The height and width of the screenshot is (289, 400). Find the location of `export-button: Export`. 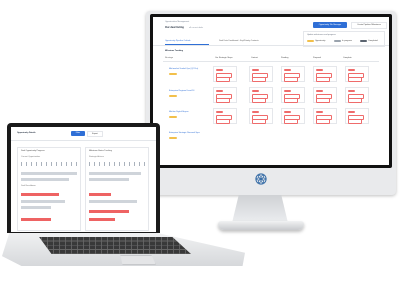

export-button: Export is located at coordinates (95, 134).